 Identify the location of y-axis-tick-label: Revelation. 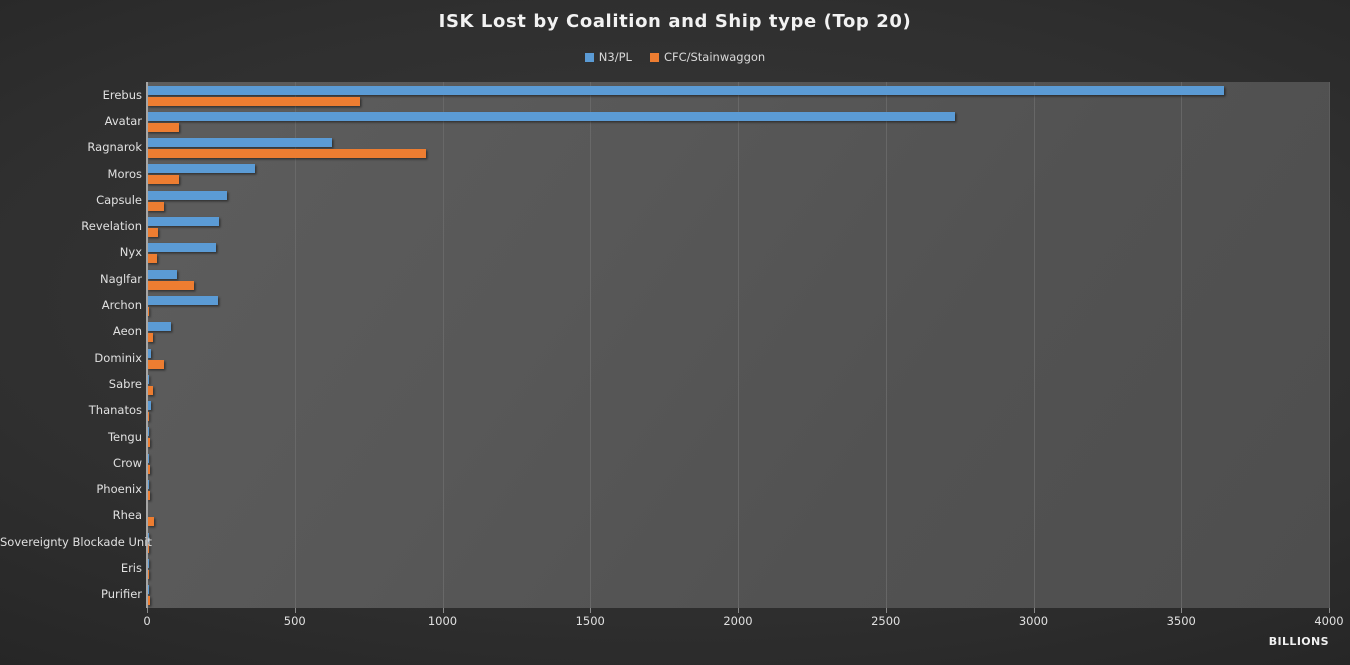
(111, 226).